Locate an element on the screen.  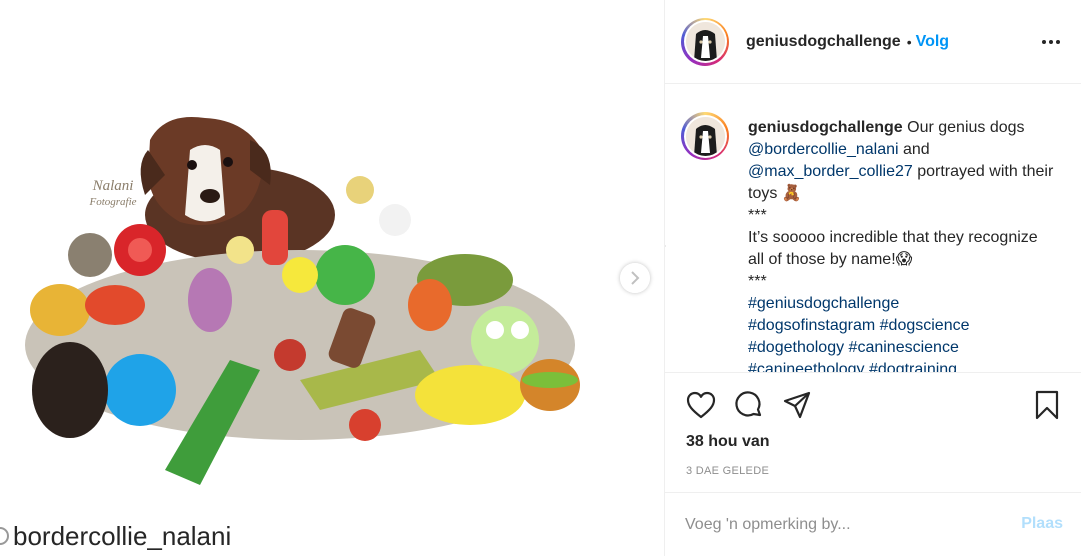
like-button is located at coordinates (701, 405).